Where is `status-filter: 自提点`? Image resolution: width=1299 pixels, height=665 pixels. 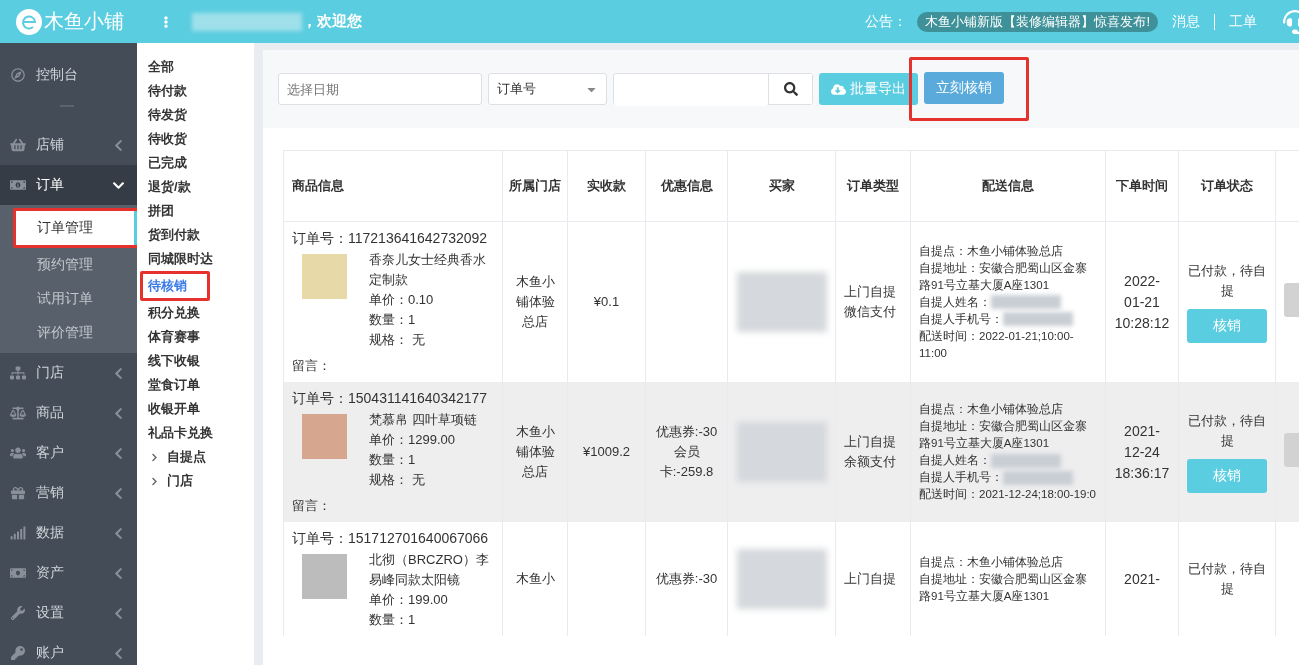
status-filter: 自提点 is located at coordinates (178, 457).